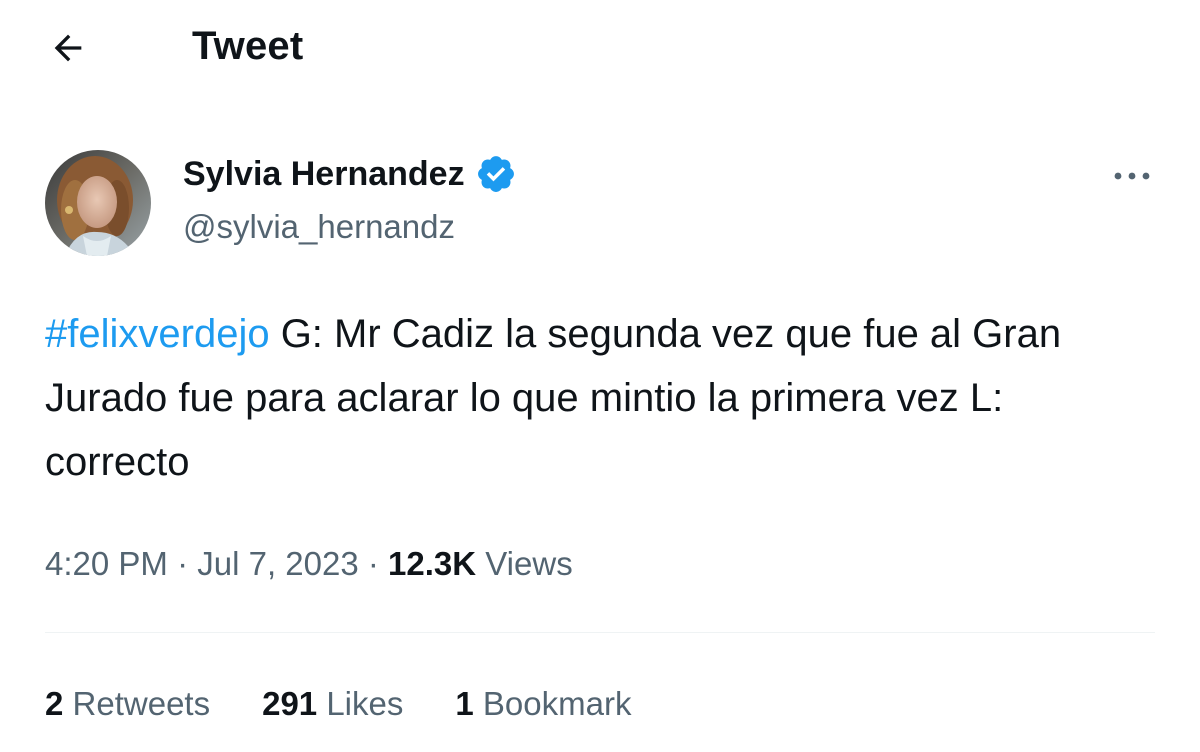  I want to click on top-bar: Tweet, so click(600, 48).